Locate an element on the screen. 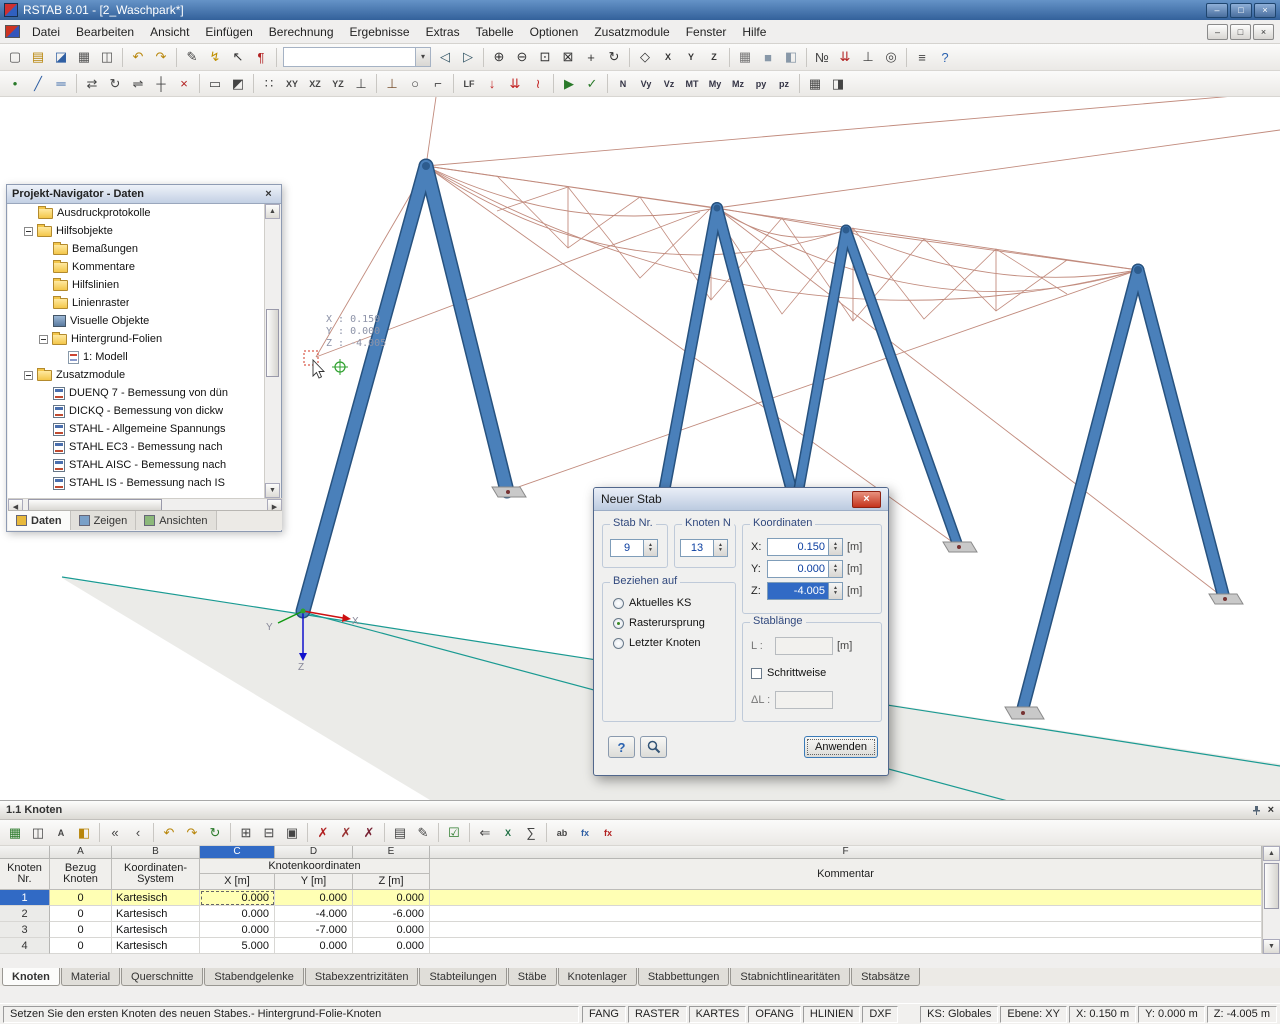 This screenshot has height=1024, width=1280. select-all-icon: ▭ is located at coordinates (215, 84).